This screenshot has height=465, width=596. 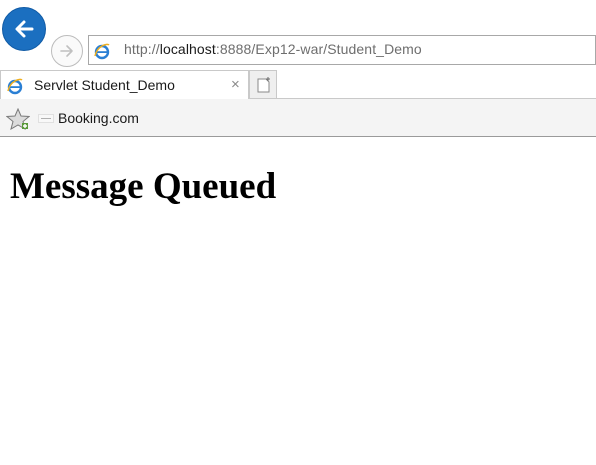 I want to click on new-tab-icon, so click(x=263, y=85).